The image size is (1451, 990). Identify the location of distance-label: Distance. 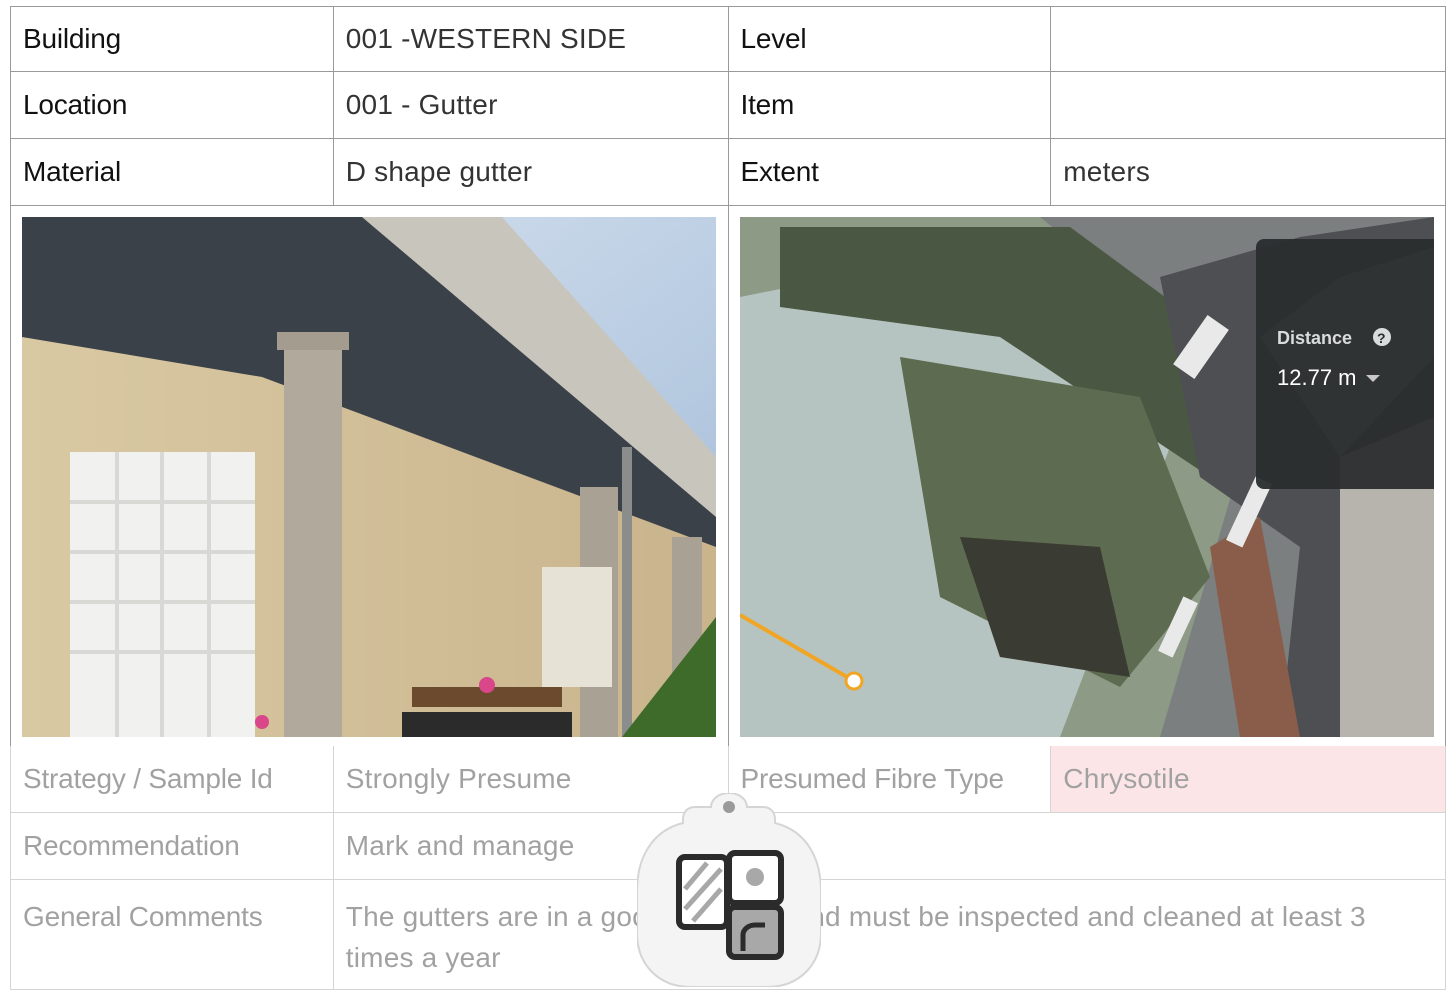
(1314, 338).